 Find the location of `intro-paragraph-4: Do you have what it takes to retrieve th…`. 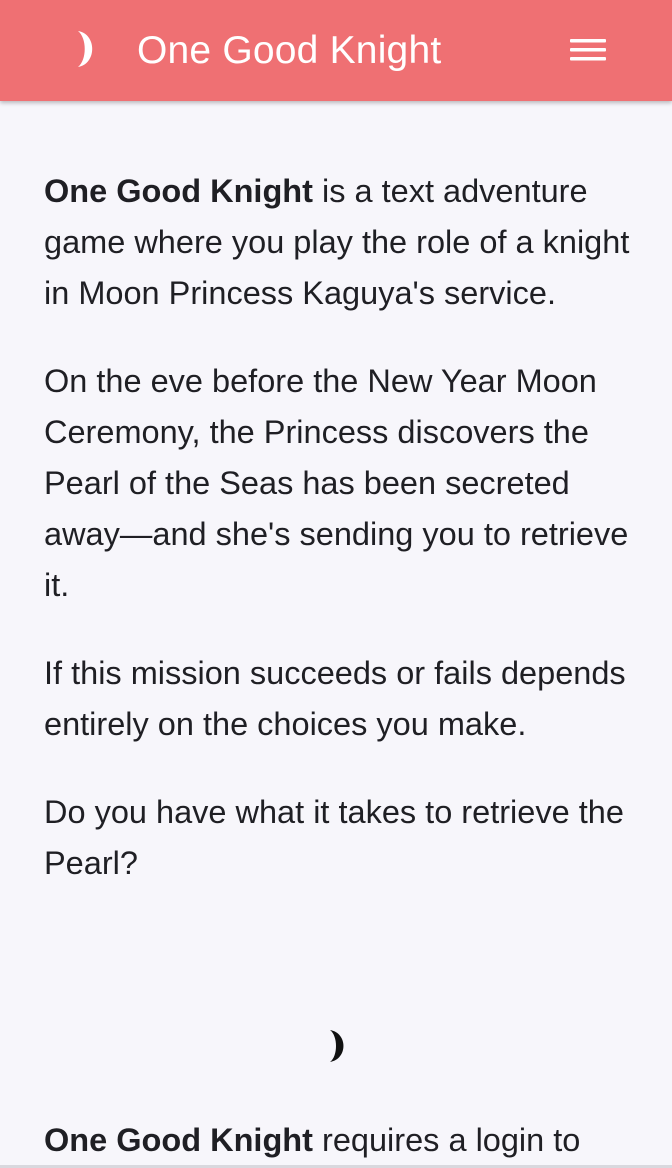

intro-paragraph-4: Do you have what it takes to retrieve th… is located at coordinates (334, 837).